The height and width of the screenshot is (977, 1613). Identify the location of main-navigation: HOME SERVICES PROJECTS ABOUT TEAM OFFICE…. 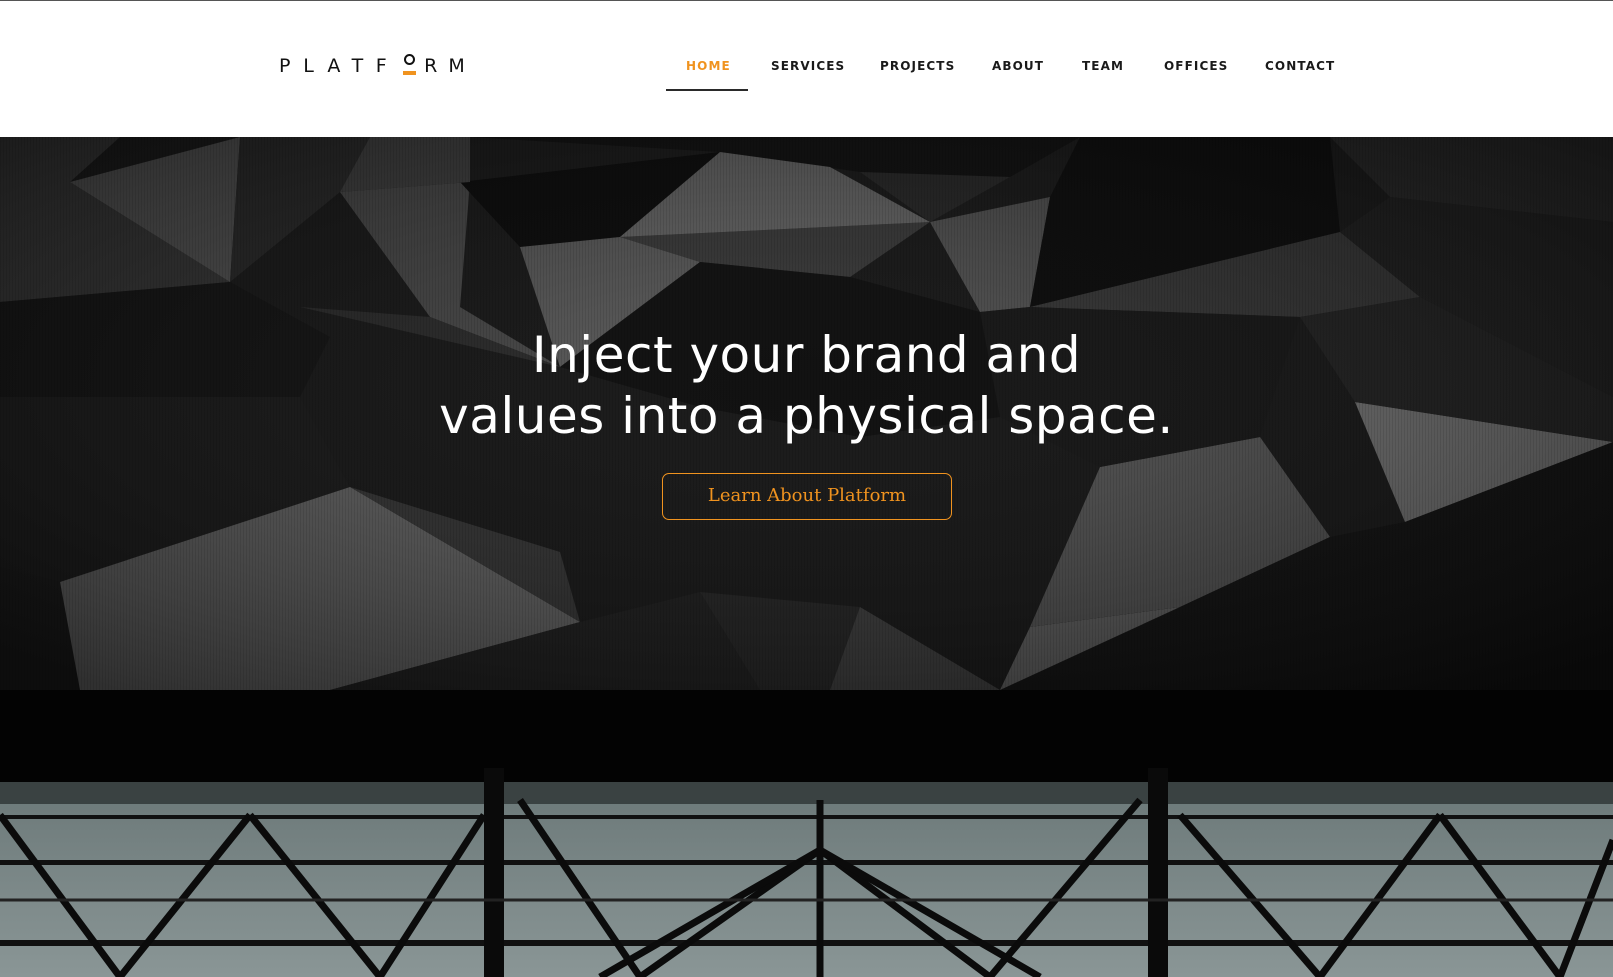
(806, 69).